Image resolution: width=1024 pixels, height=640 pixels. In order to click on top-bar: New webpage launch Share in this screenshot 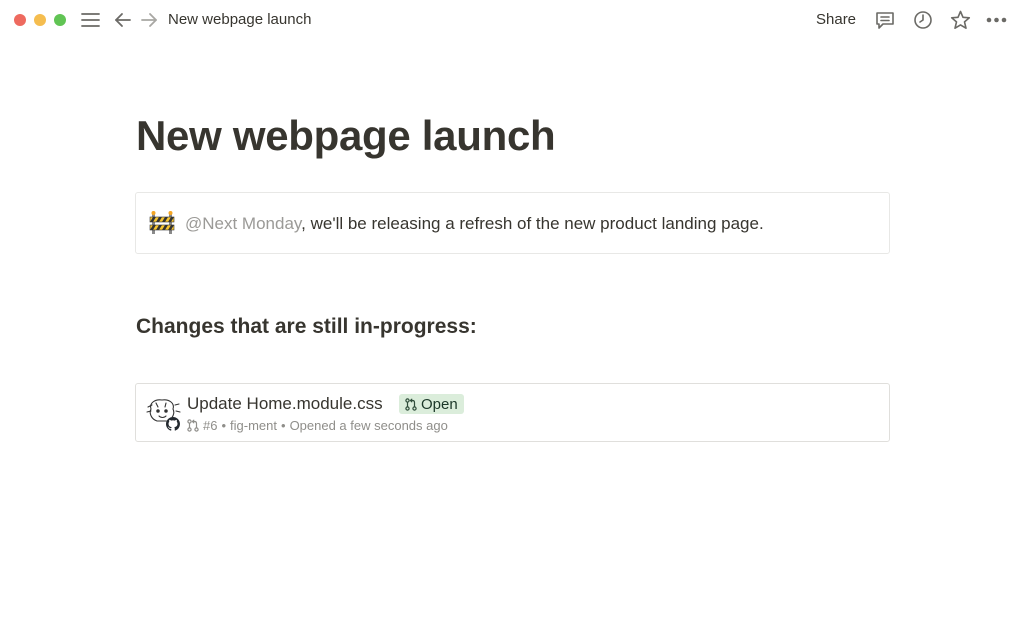, I will do `click(512, 20)`.